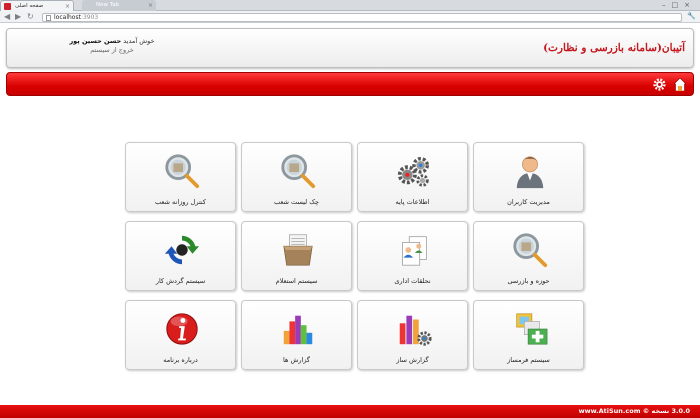  I want to click on browser-tab-label: صفحه اصلی, so click(29, 6).